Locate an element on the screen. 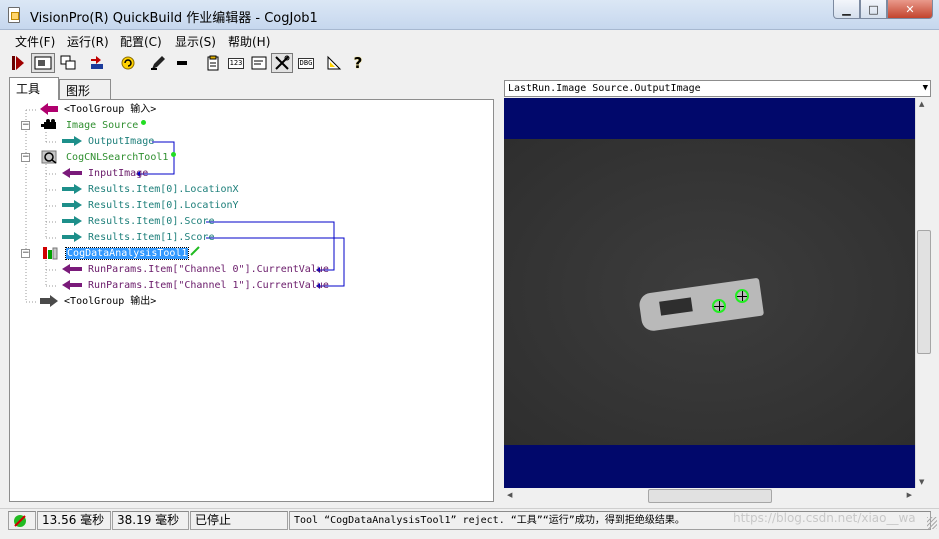 This screenshot has width=939, height=539. image-display-button is located at coordinates (68, 63).